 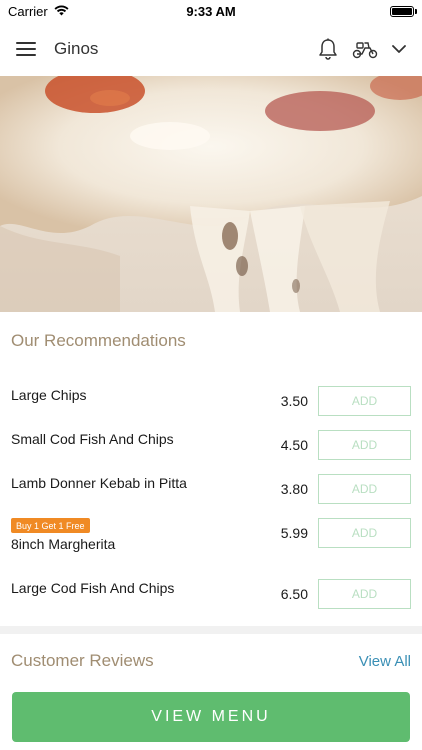 I want to click on list-item: Large Chips 3.50 ADD, so click(x=211, y=401).